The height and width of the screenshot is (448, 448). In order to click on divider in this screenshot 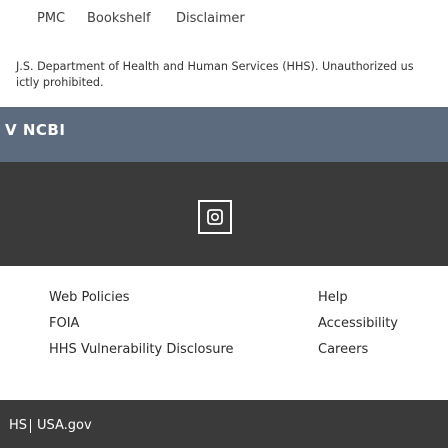, I will do `click(30, 426)`.